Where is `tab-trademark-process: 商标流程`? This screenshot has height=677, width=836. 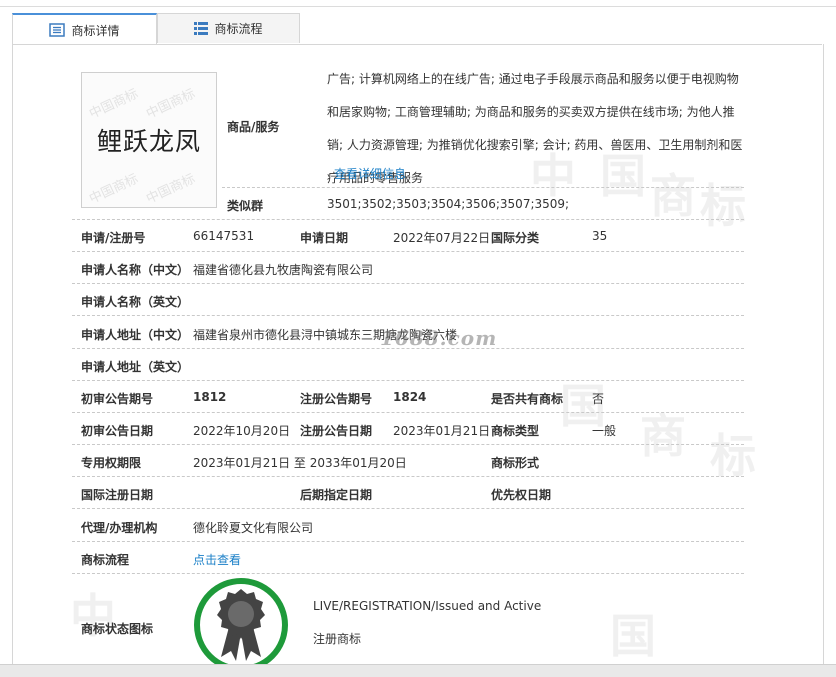 tab-trademark-process: 商标流程 is located at coordinates (228, 28).